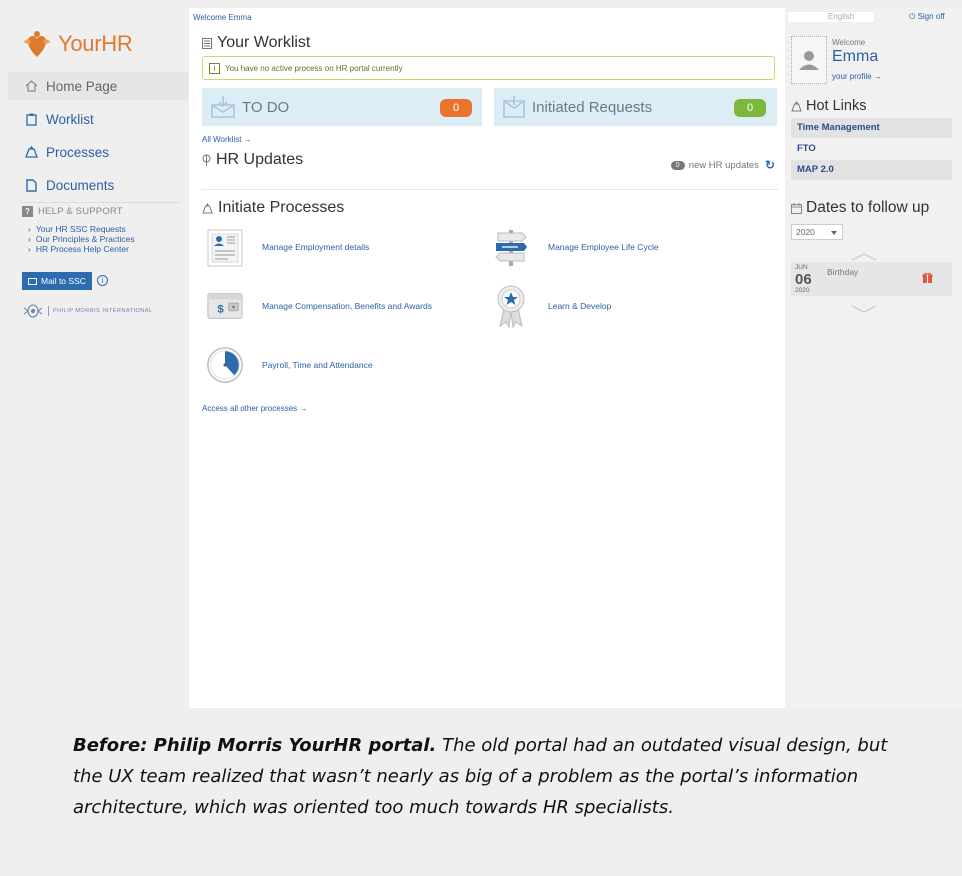  I want to click on help-link-principles: Our Principles & Practices, so click(81, 239).